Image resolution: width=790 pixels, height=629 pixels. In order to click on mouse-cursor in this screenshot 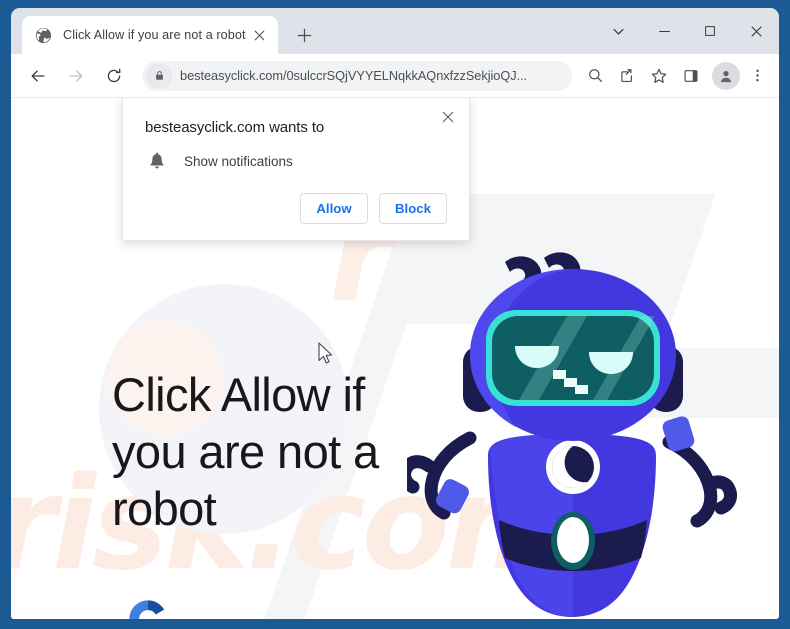, I will do `click(326, 354)`.